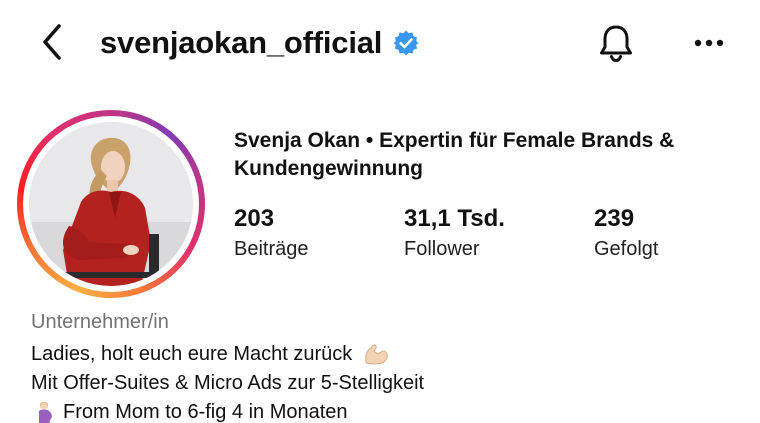 Image resolution: width=760 pixels, height=423 pixels. Describe the element at coordinates (442, 249) in the screenshot. I see `followers-label: Follower` at that location.